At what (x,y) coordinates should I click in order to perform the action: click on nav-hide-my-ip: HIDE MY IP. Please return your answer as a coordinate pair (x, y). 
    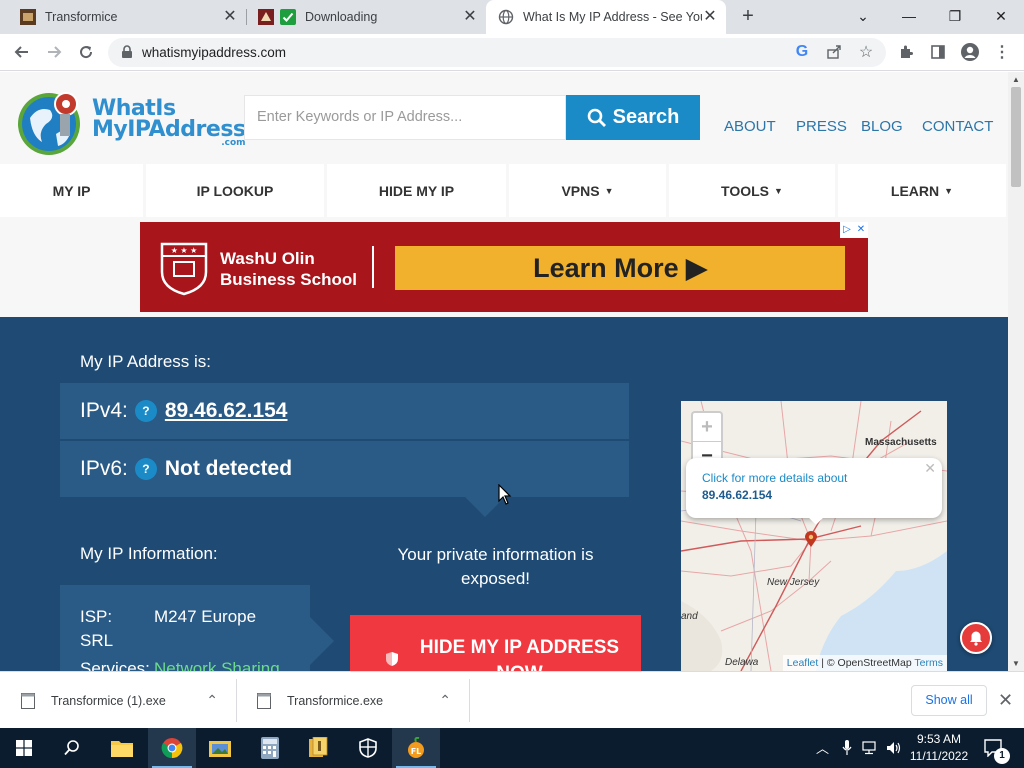
    Looking at the image, I should click on (416, 190).